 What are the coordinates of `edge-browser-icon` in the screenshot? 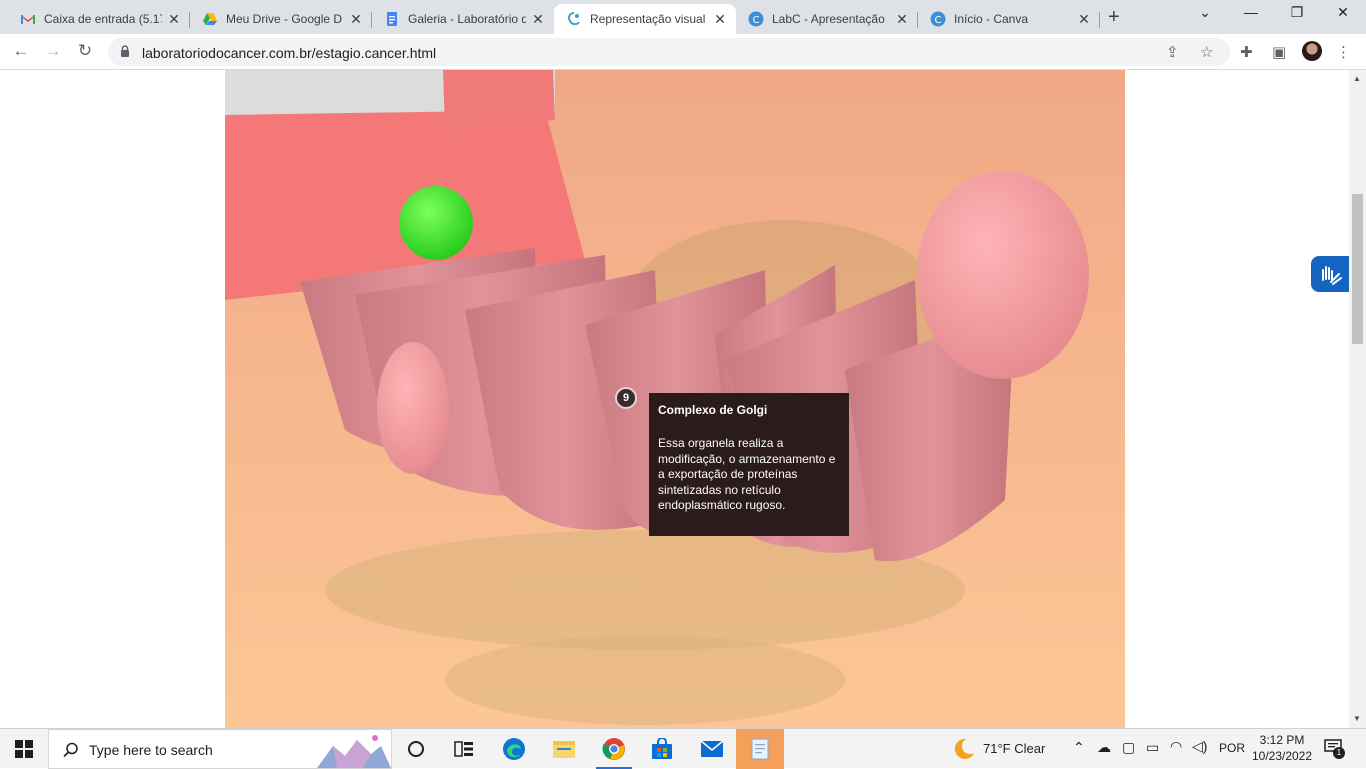 It's located at (514, 749).